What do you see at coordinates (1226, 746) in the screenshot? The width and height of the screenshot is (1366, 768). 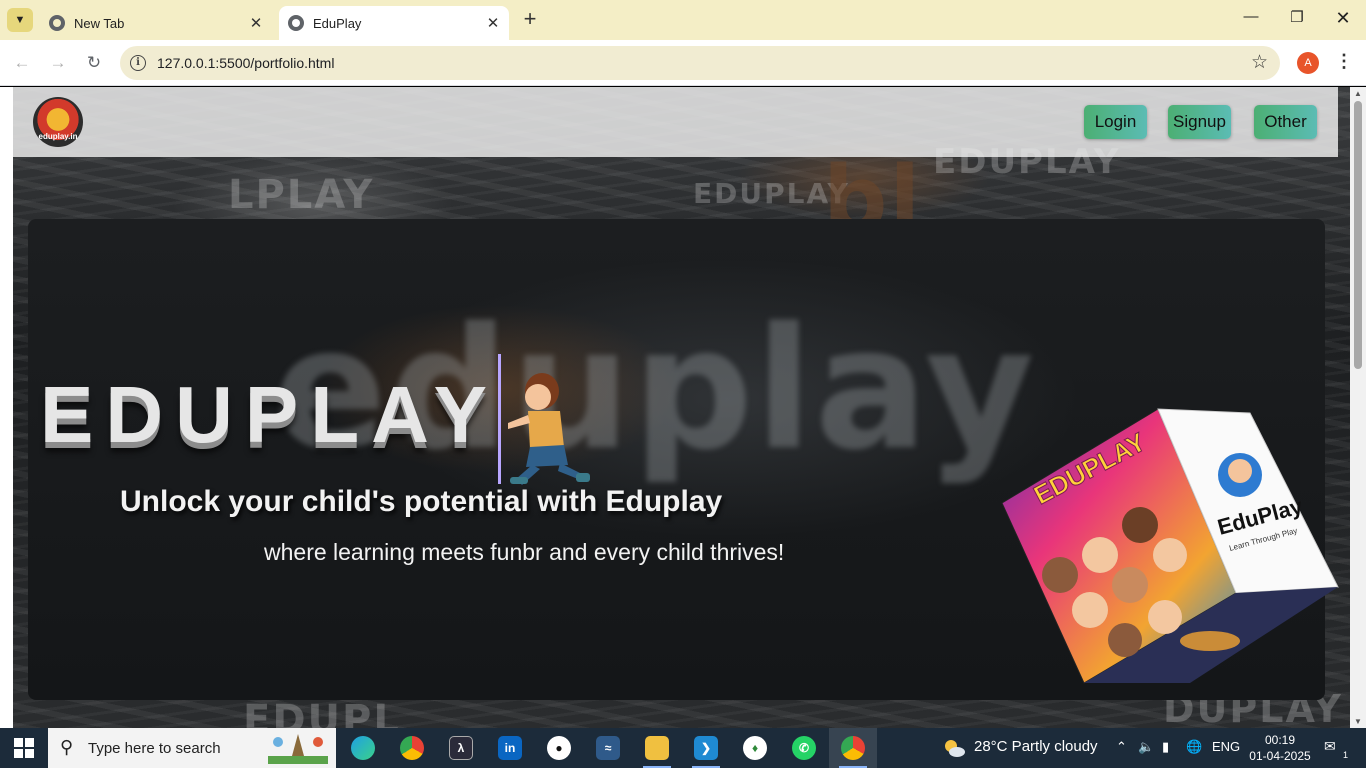 I see `language-indicator: ENG` at bounding box center [1226, 746].